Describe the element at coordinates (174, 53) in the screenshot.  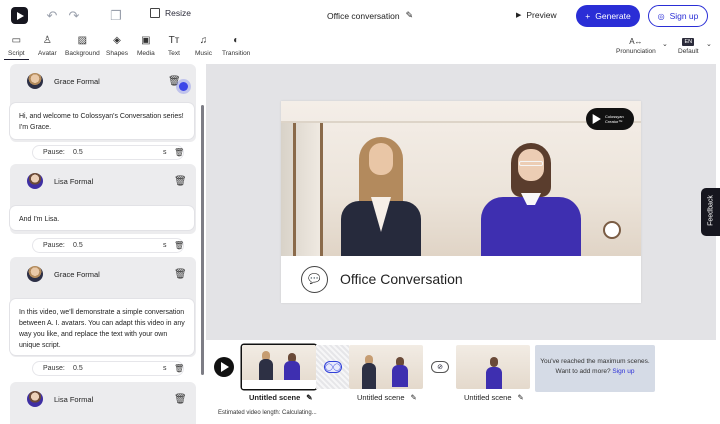
I see `tab-text-label: Text` at that location.